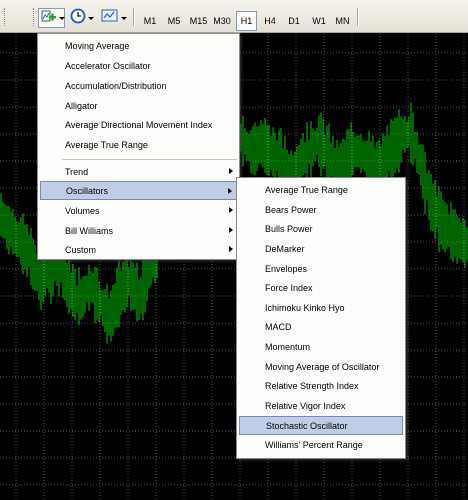 This screenshot has width=468, height=500. I want to click on menu-item-bulls-power: Bulls Power, so click(321, 228).